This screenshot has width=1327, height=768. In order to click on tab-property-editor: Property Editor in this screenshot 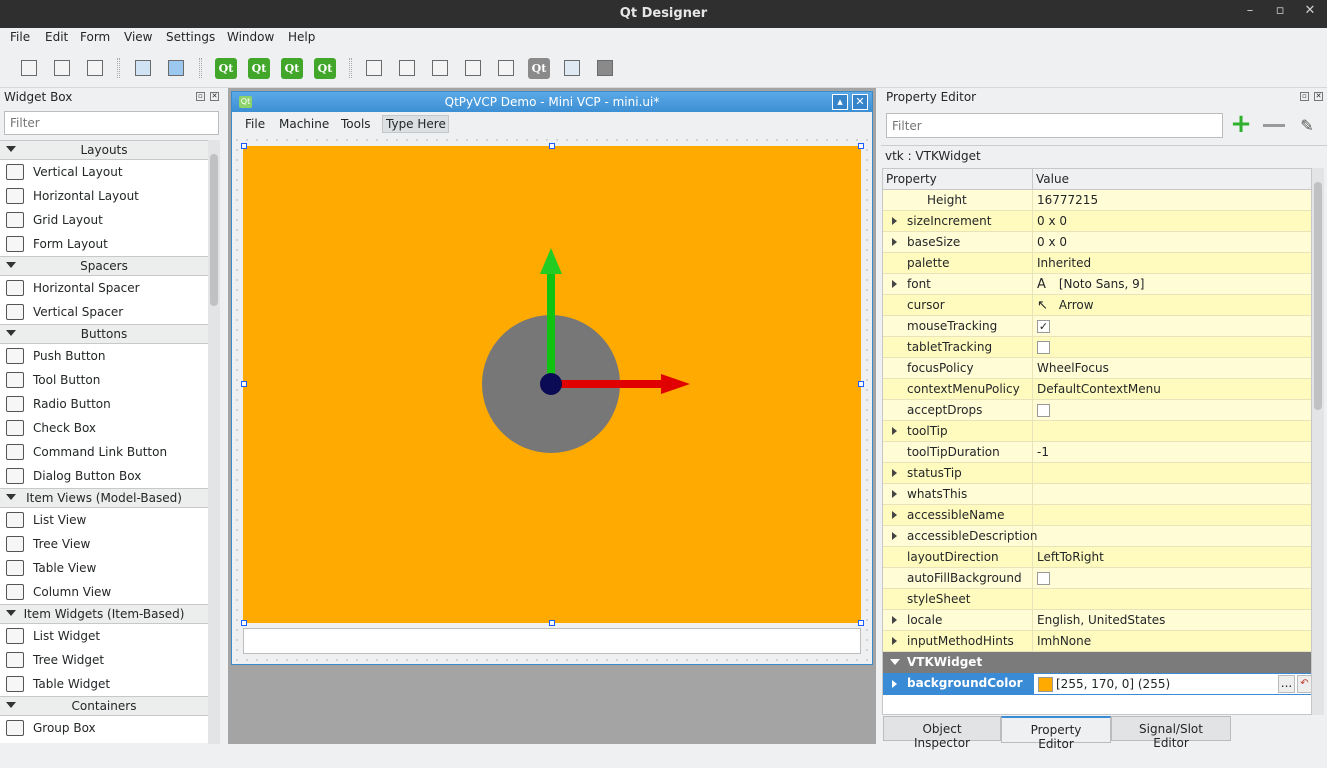, I will do `click(1056, 733)`.